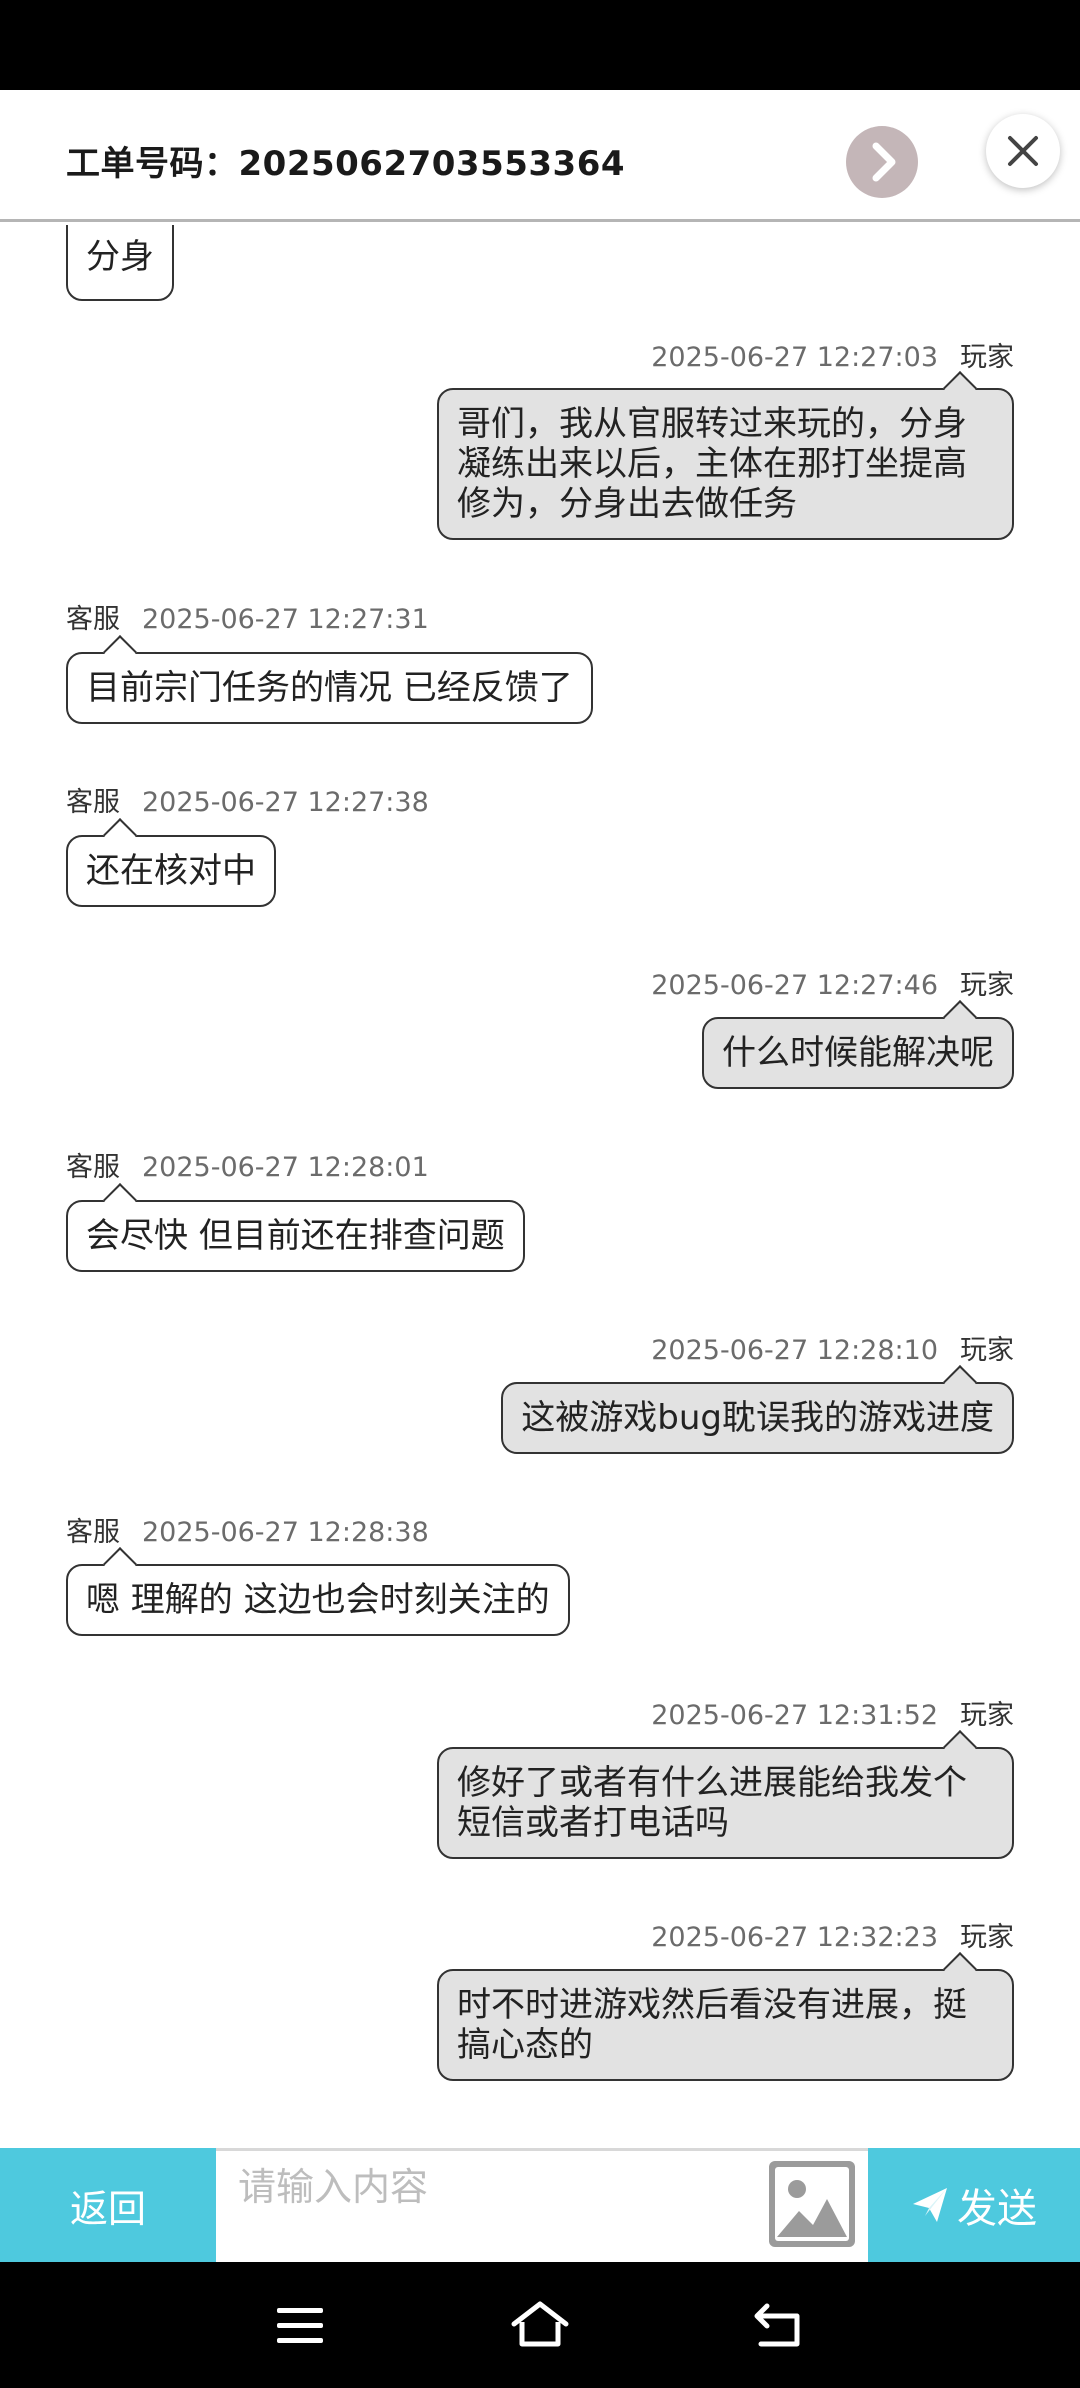 This screenshot has width=1080, height=2388. I want to click on message-time: 2025-06-27 12:32:23, so click(794, 1937).